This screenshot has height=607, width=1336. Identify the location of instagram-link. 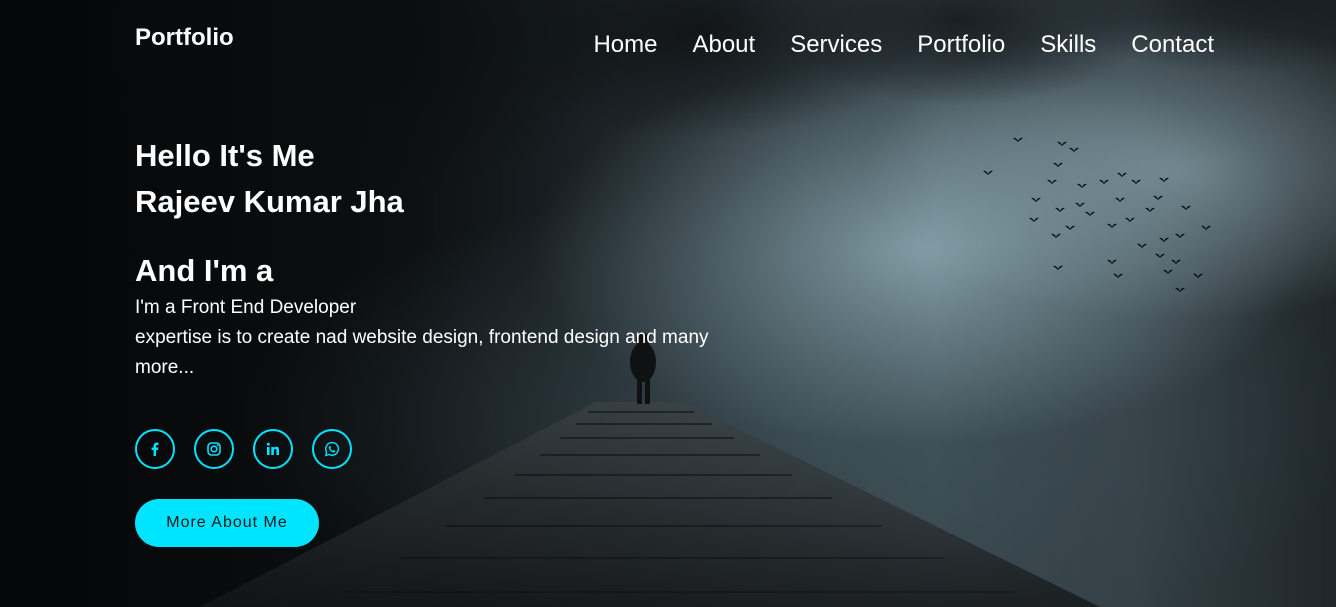
(214, 449).